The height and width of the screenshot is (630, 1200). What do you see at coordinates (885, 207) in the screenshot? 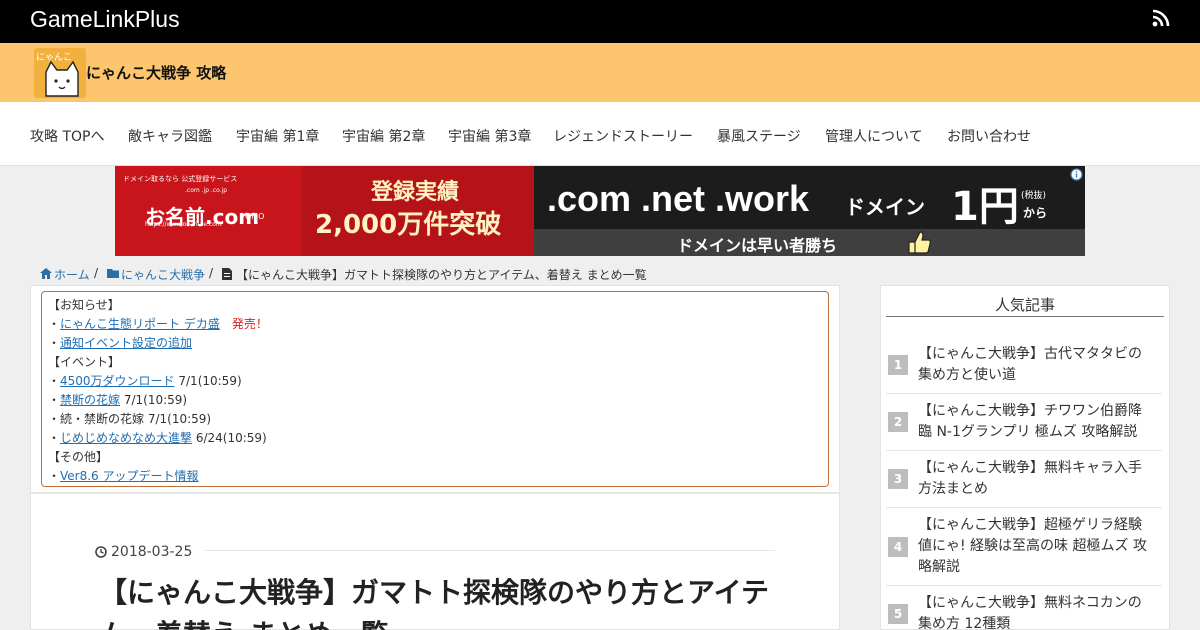
I see `ad-domain-word: ドメイン` at bounding box center [885, 207].